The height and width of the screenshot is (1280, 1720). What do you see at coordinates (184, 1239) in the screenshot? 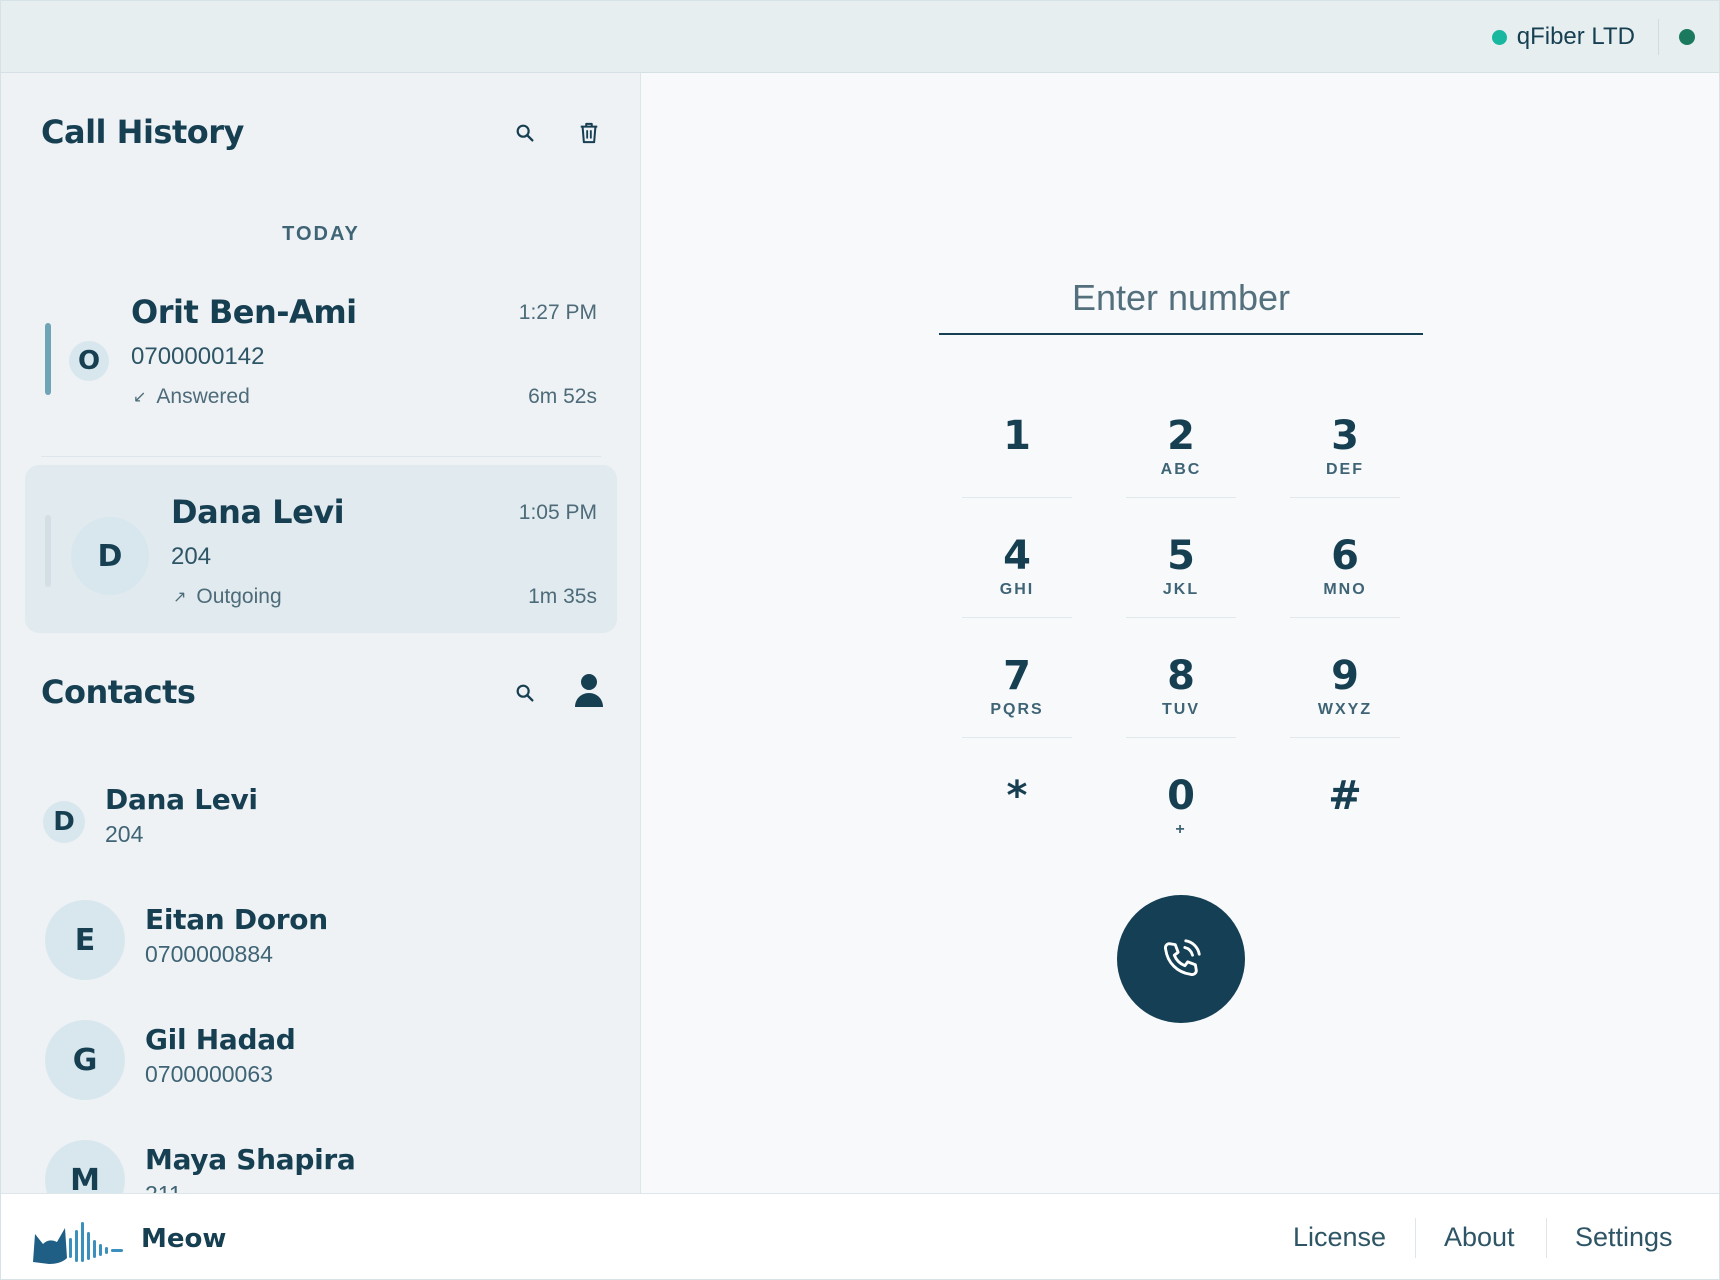
I see `app-name: Meow` at bounding box center [184, 1239].